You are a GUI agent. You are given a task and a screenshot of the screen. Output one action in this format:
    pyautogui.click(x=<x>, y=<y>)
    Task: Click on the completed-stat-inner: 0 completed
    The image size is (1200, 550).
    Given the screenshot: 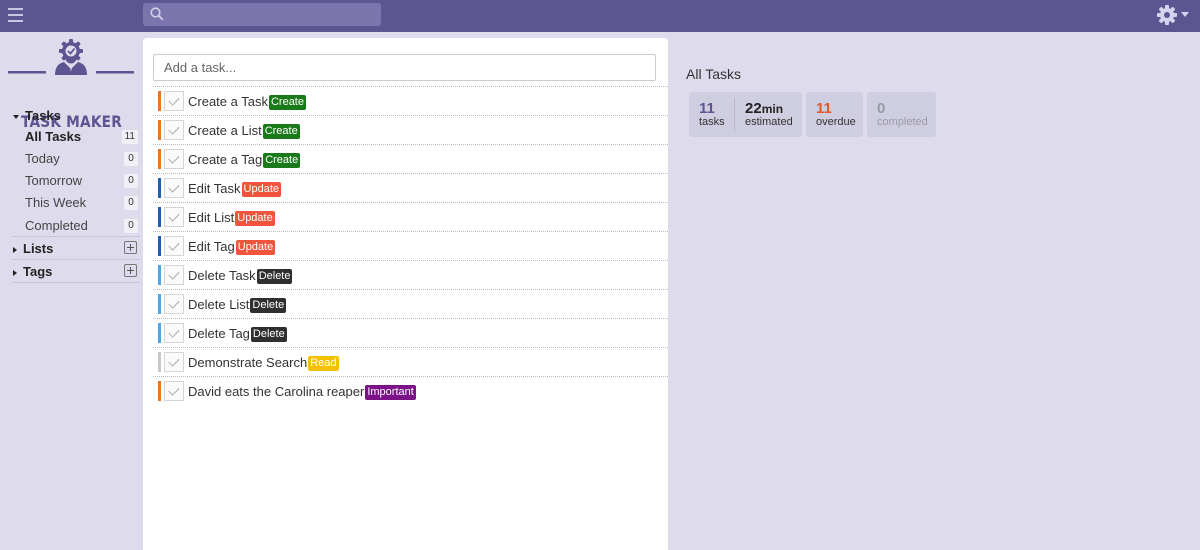 What is the action you would take?
    pyautogui.click(x=901, y=114)
    